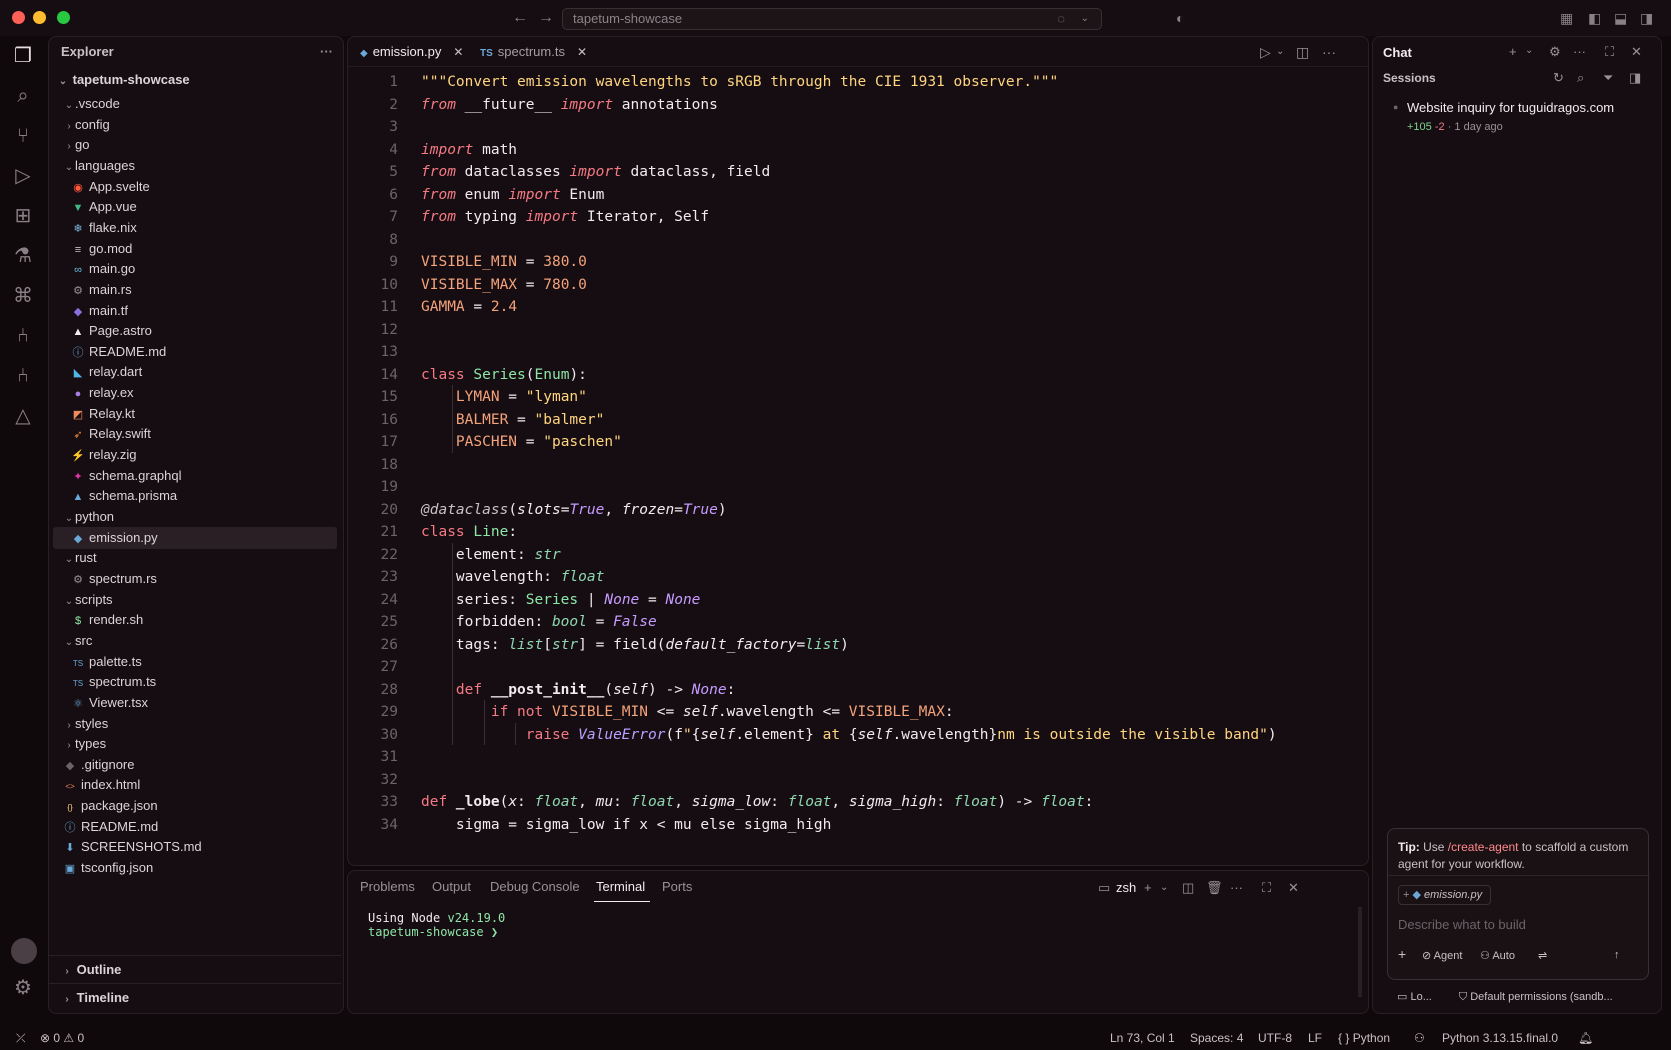 The image size is (1671, 1050). I want to click on terminal-scrollbar, so click(1360, 952).